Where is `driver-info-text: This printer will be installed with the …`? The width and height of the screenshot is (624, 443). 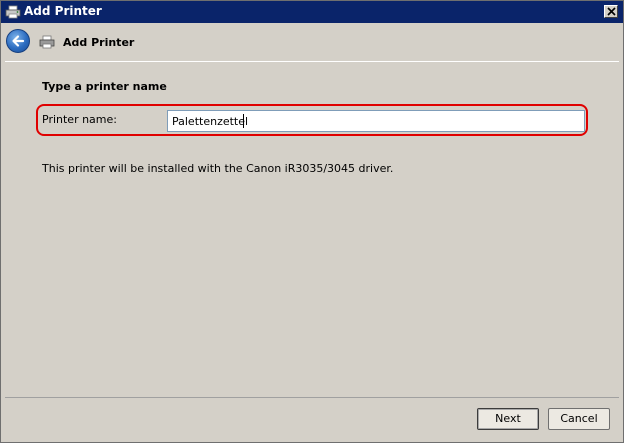
driver-info-text: This printer will be installed with the … is located at coordinates (218, 168).